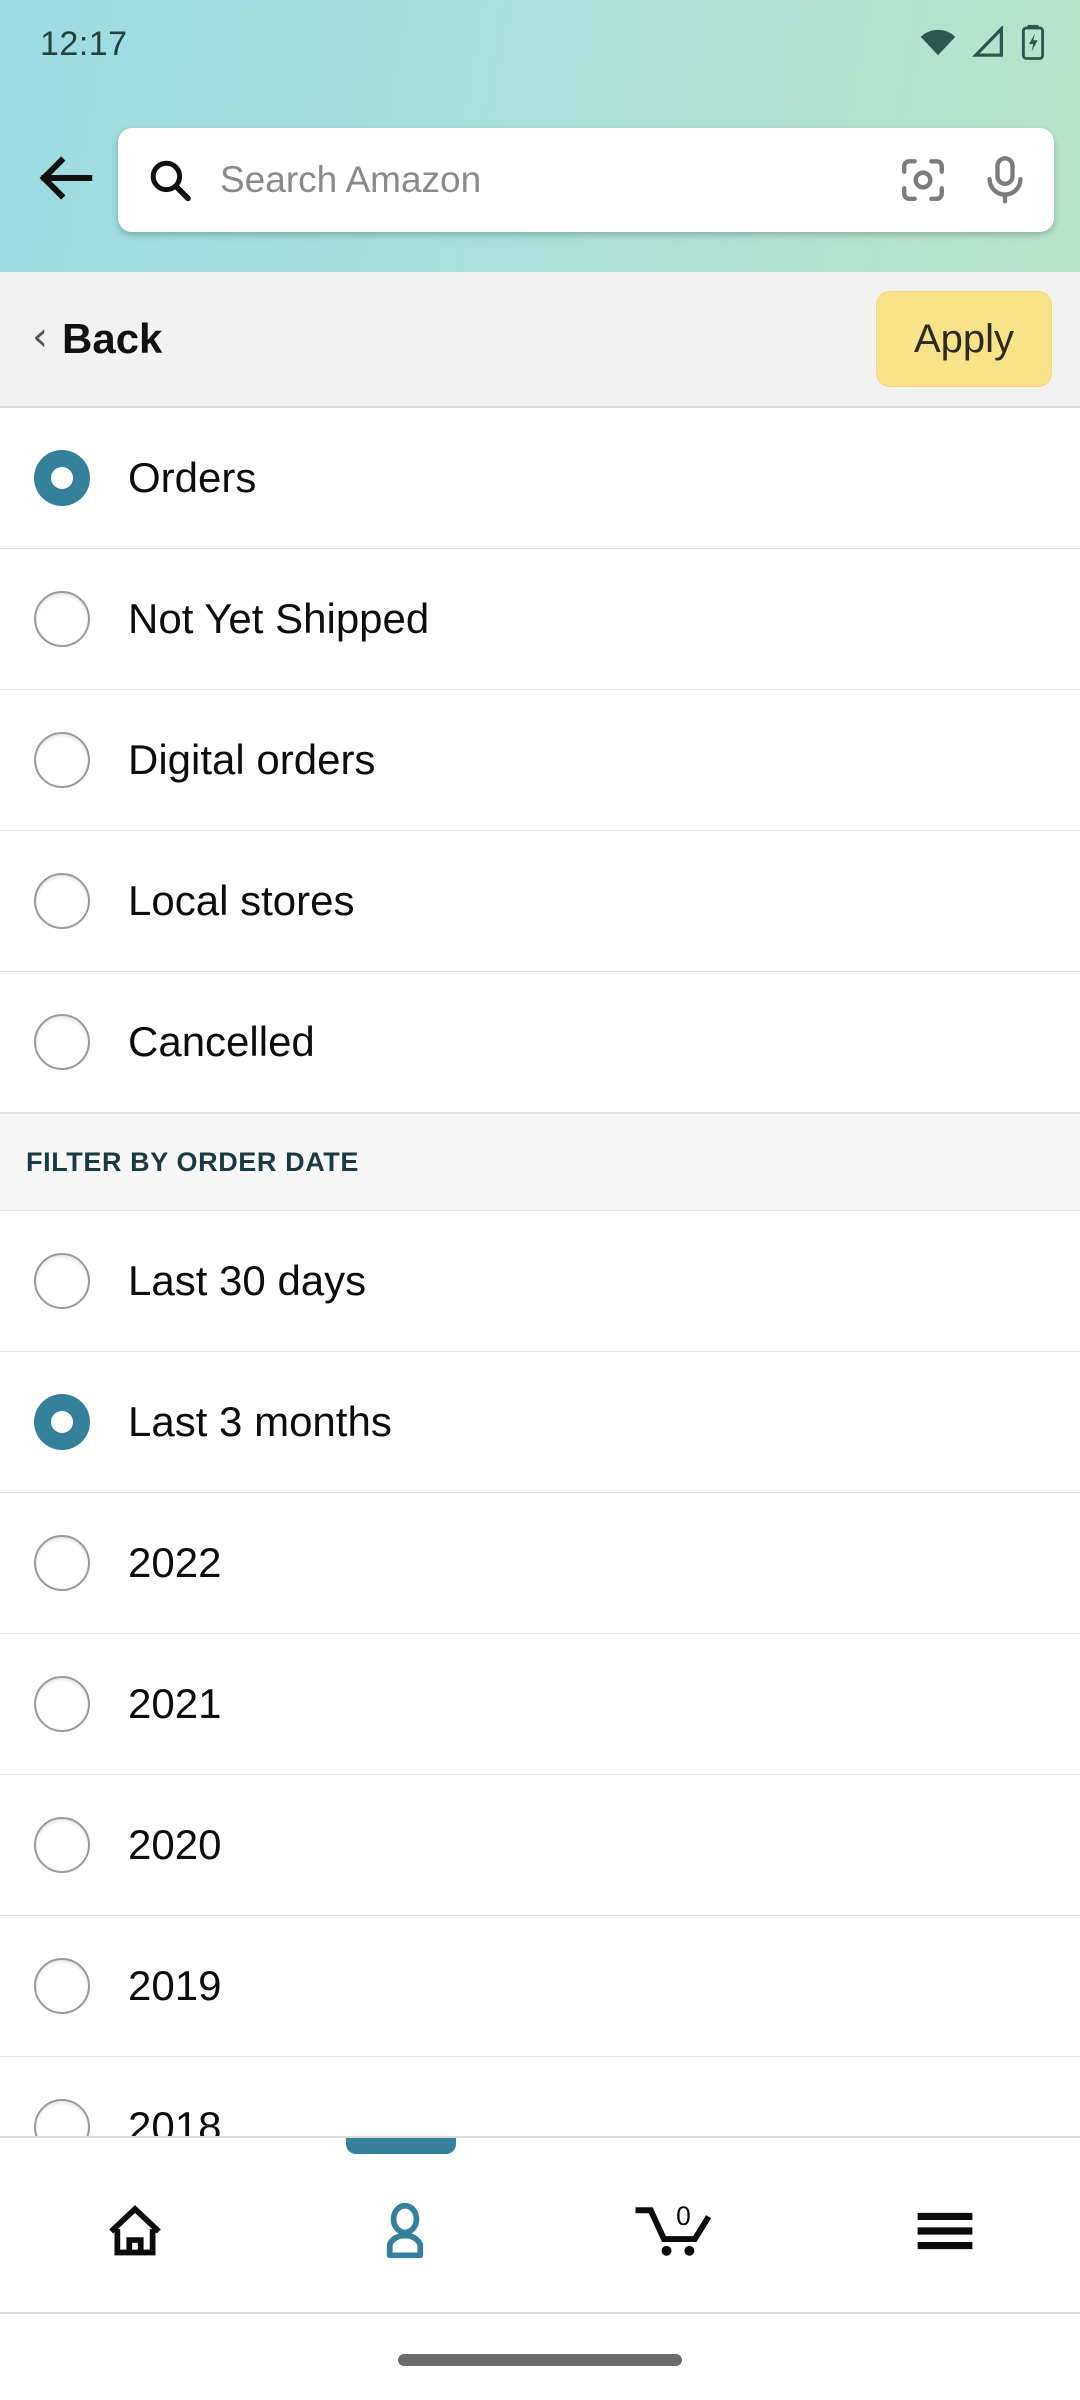 The image size is (1080, 2400). What do you see at coordinates (401, 2146) in the screenshot?
I see `active-tab-indicator` at bounding box center [401, 2146].